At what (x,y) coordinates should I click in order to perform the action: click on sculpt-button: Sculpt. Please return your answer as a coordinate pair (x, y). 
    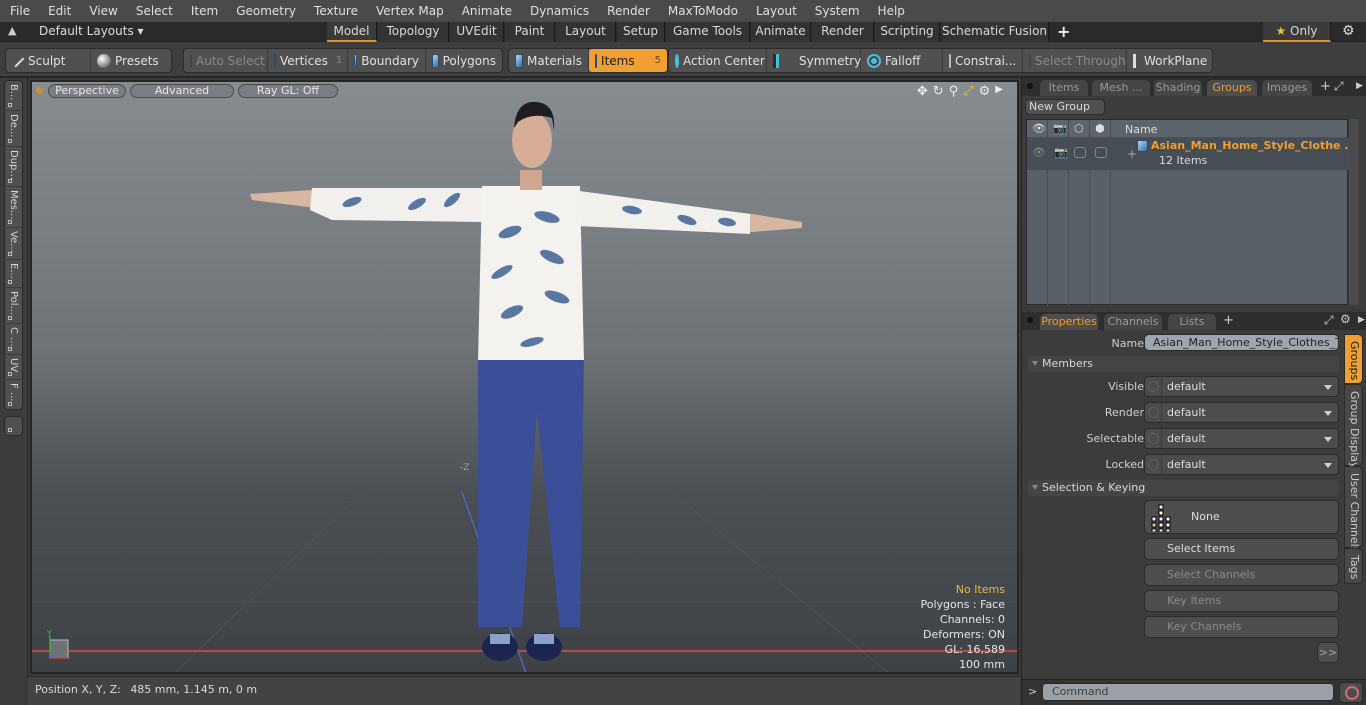
    Looking at the image, I should click on (48, 60).